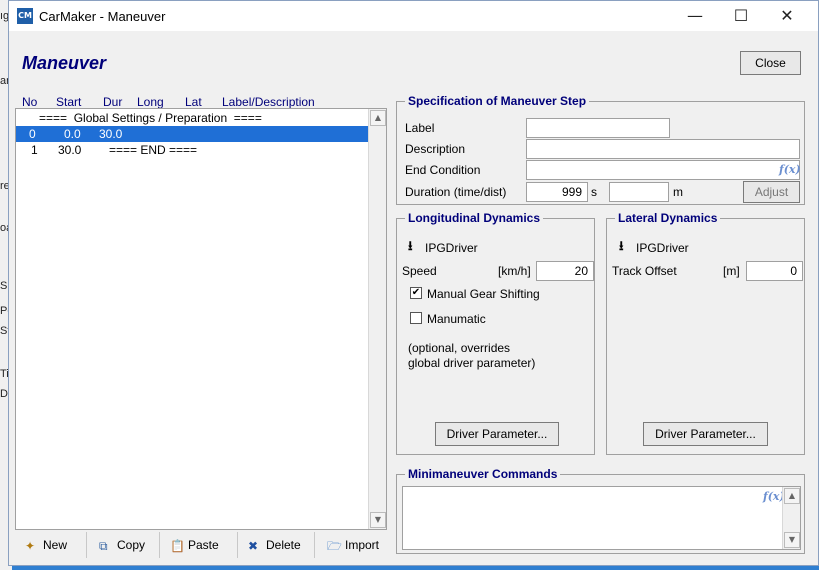 The width and height of the screenshot is (819, 570). What do you see at coordinates (791, 518) in the screenshot?
I see `commands-scrollbar: ▲ ▼` at bounding box center [791, 518].